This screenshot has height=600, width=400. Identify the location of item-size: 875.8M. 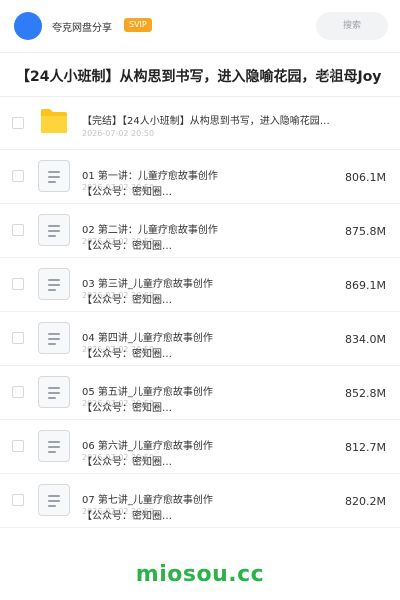
(365, 231).